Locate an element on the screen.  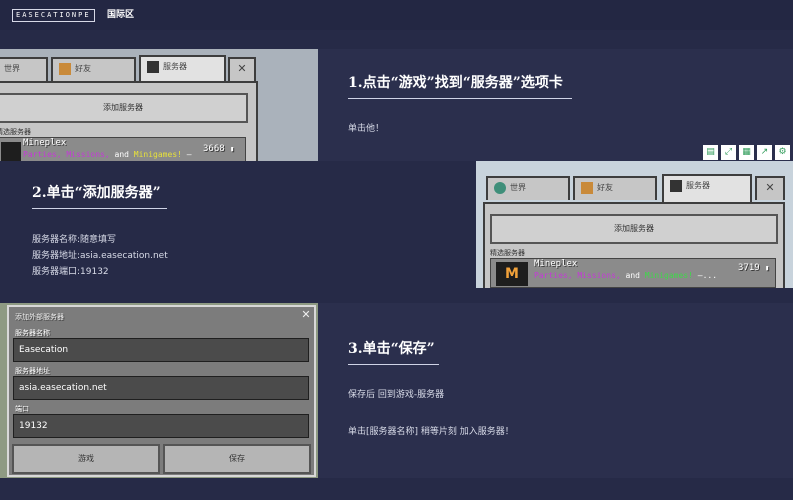
dialog-title: 添加外部服务器 is located at coordinates (39, 317).